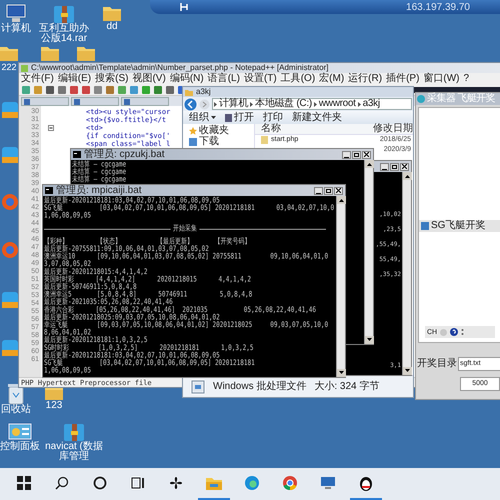  Describe the element at coordinates (454, 332) in the screenshot. I see `help-icon` at that location.